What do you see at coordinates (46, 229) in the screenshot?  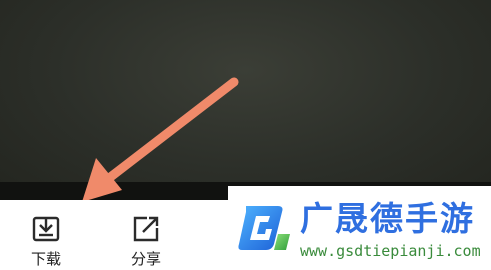 I see `download-icon` at bounding box center [46, 229].